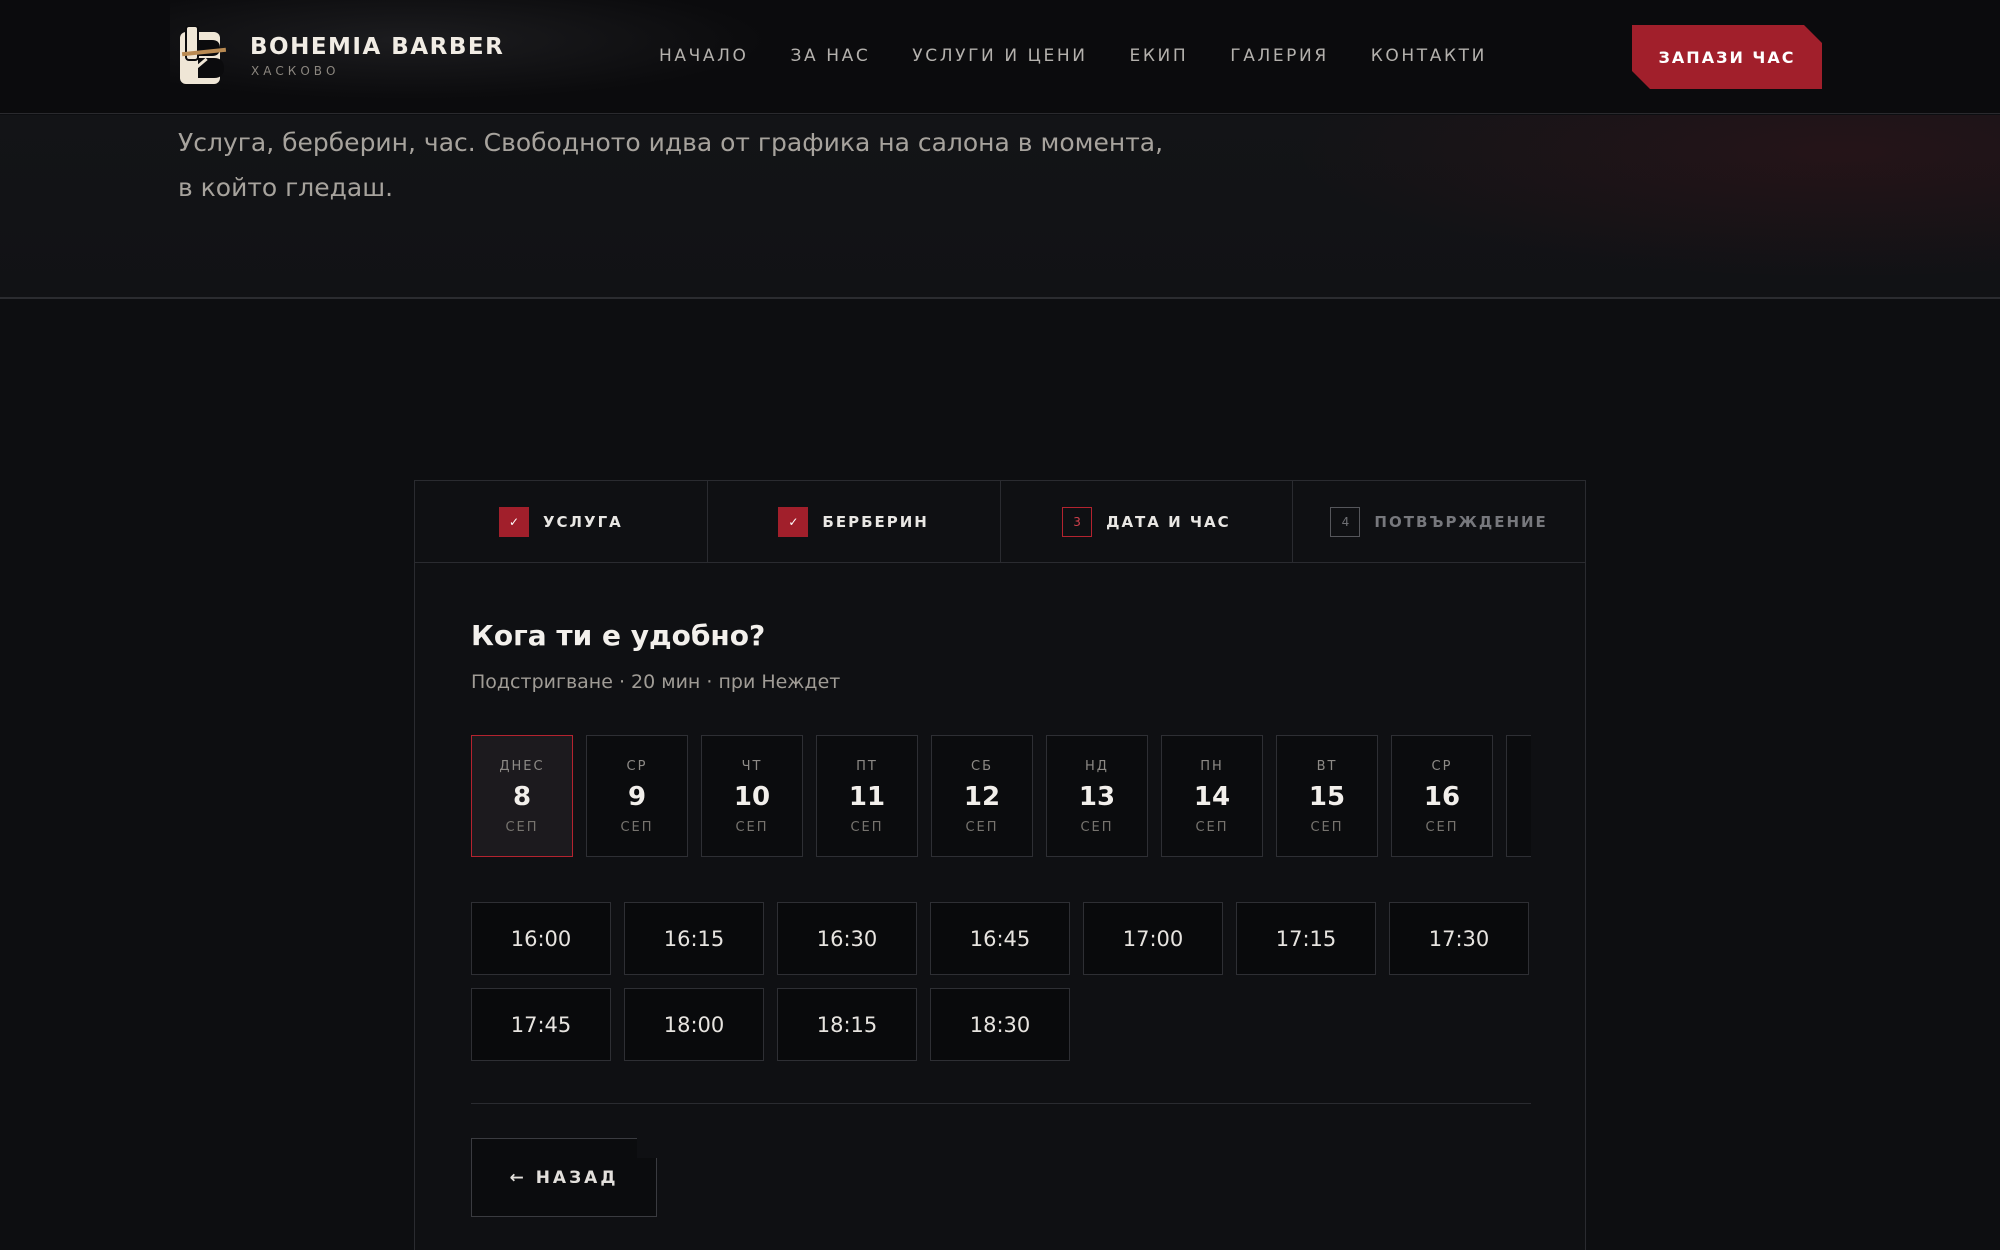 The width and height of the screenshot is (2000, 1250). Describe the element at coordinates (847, 1024) in the screenshot. I see `time-slot: 18:15` at that location.